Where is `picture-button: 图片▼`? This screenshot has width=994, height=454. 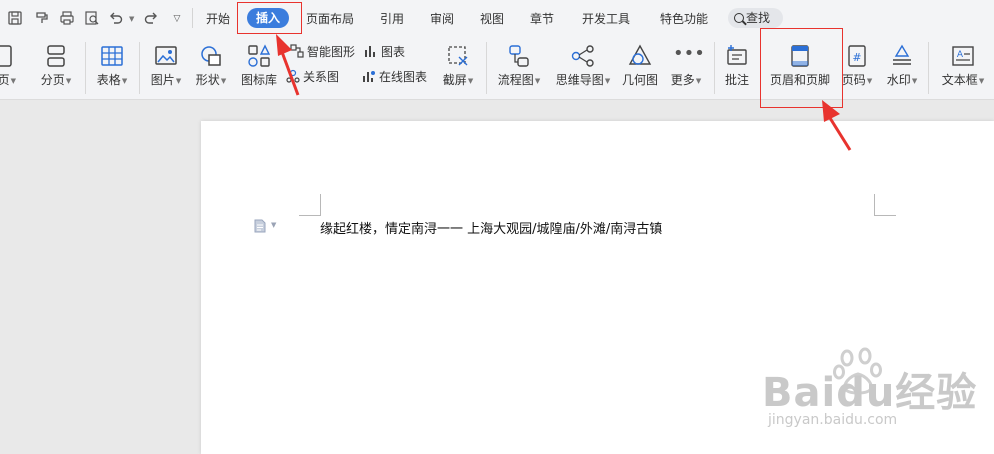
picture-button: 图片▼ is located at coordinates (166, 65).